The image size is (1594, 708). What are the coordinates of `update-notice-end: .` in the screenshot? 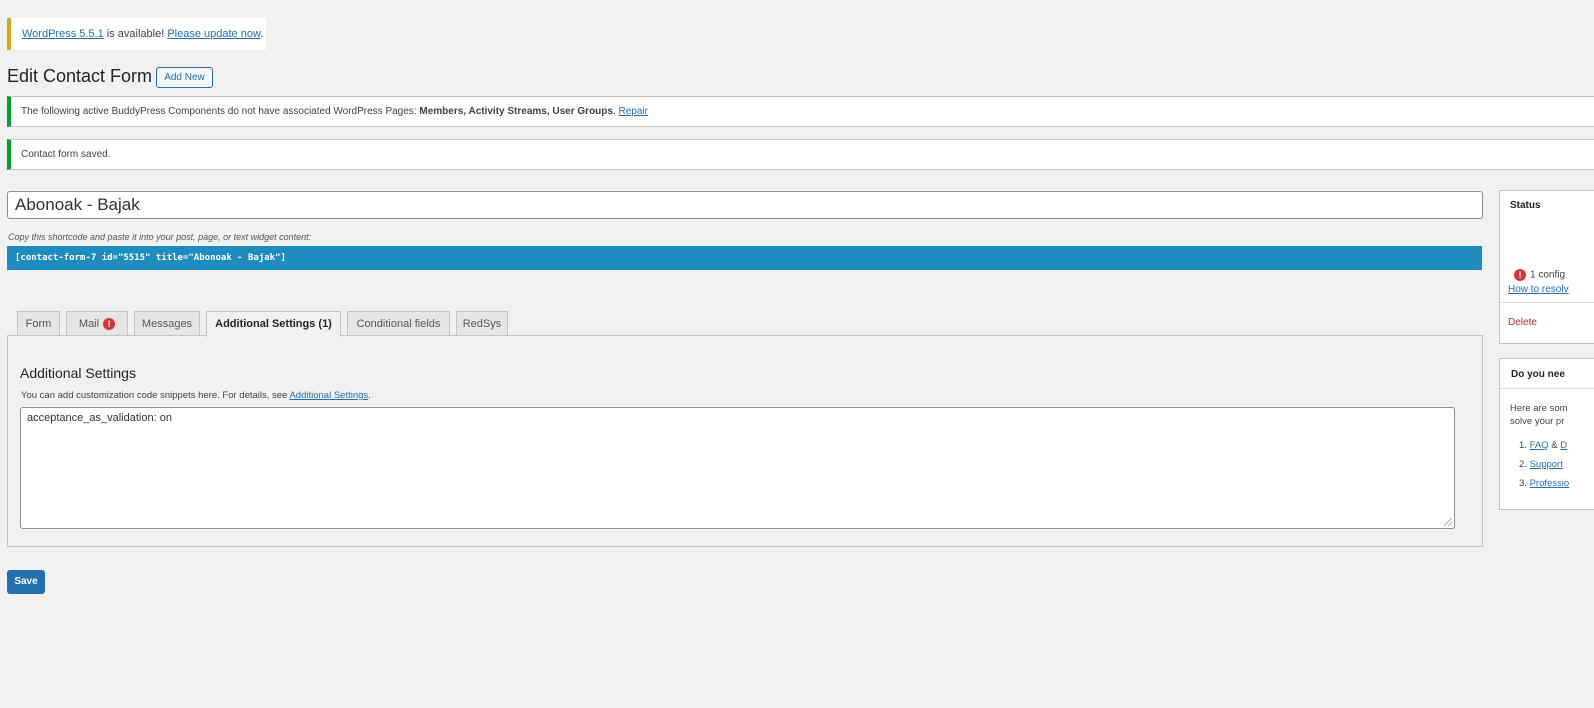 It's located at (262, 34).